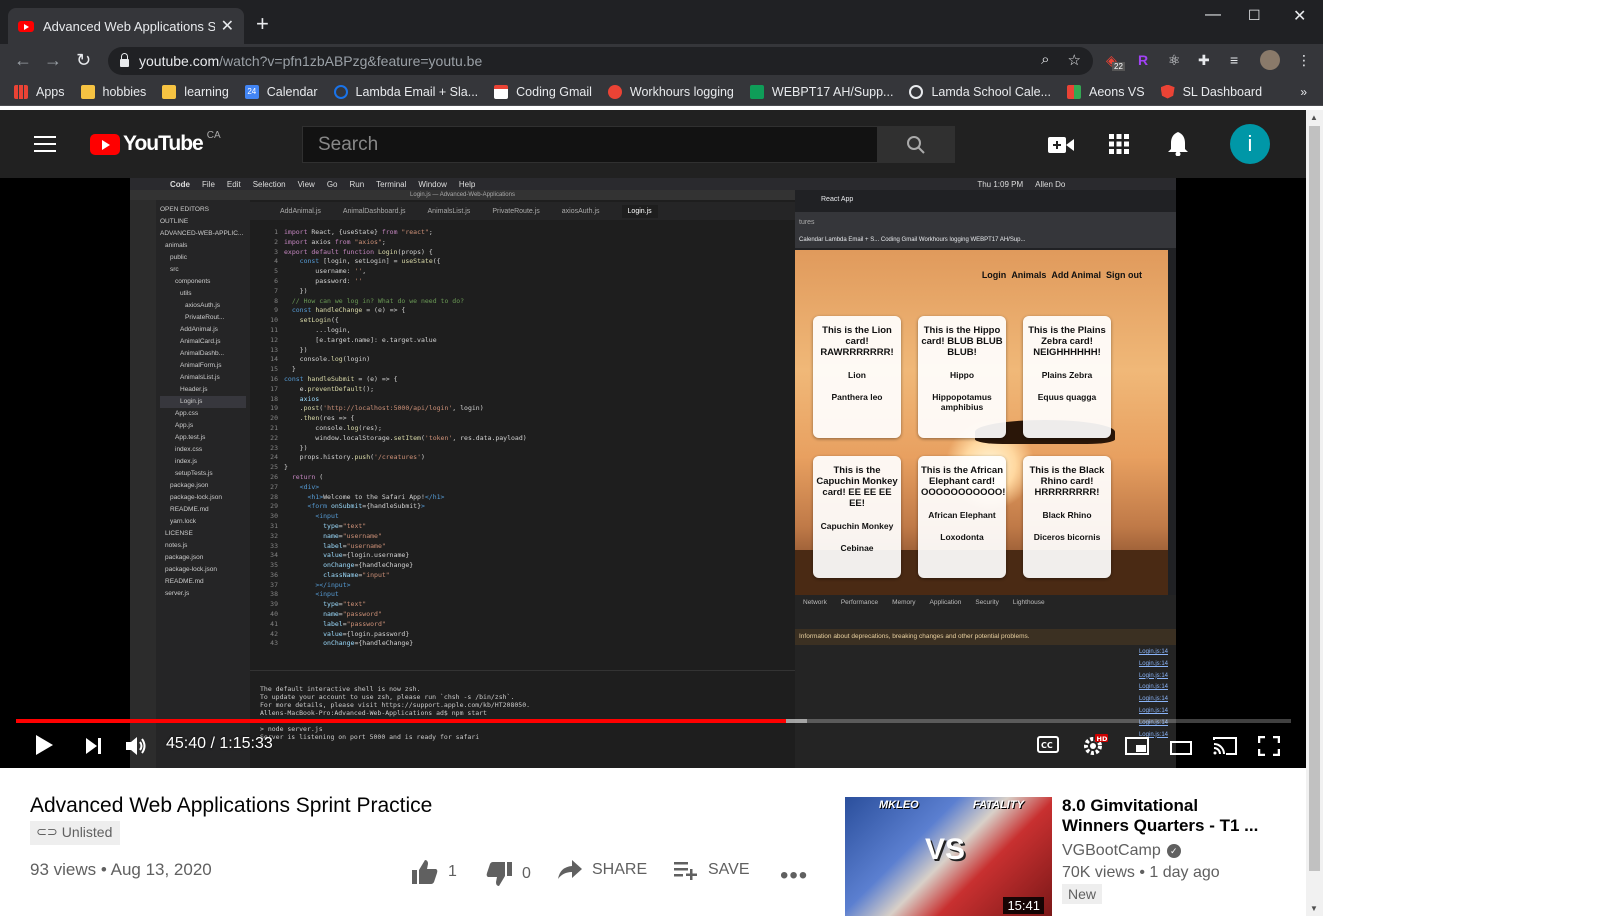 This screenshot has width=1597, height=916. What do you see at coordinates (1314, 908) in the screenshot?
I see `scroll-down-icon: ▼` at bounding box center [1314, 908].